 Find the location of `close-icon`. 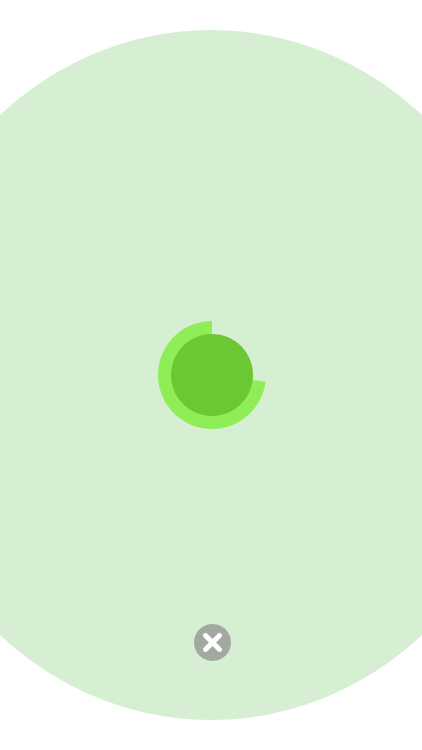

close-icon is located at coordinates (212, 642).